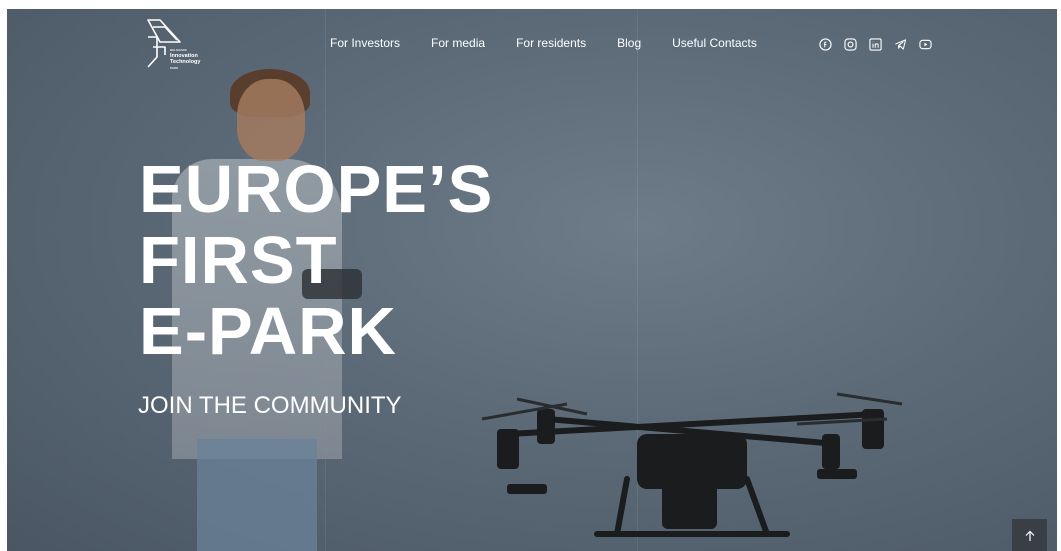  Describe the element at coordinates (270, 406) in the screenshot. I see `join-community-link: JOIN THE COMMUNITY` at that location.